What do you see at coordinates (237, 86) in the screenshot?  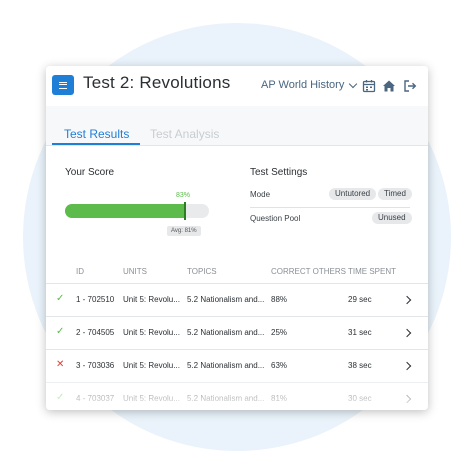 I see `header: Test 2: Revolutions AP World History` at bounding box center [237, 86].